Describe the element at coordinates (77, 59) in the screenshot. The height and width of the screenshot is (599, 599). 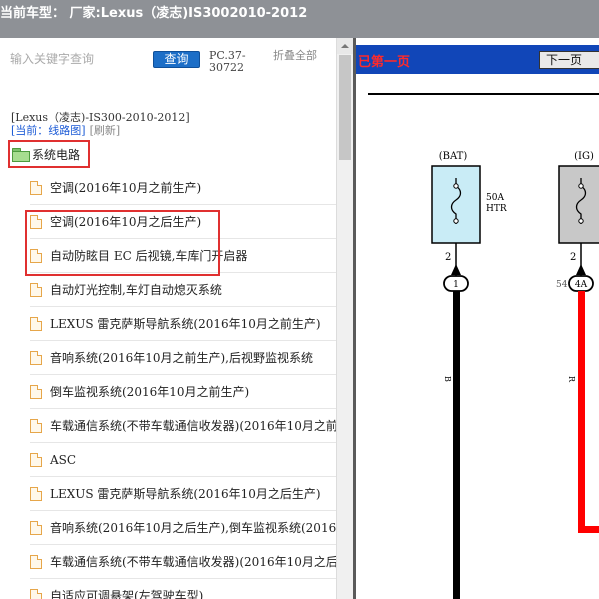
I see `search-input` at that location.